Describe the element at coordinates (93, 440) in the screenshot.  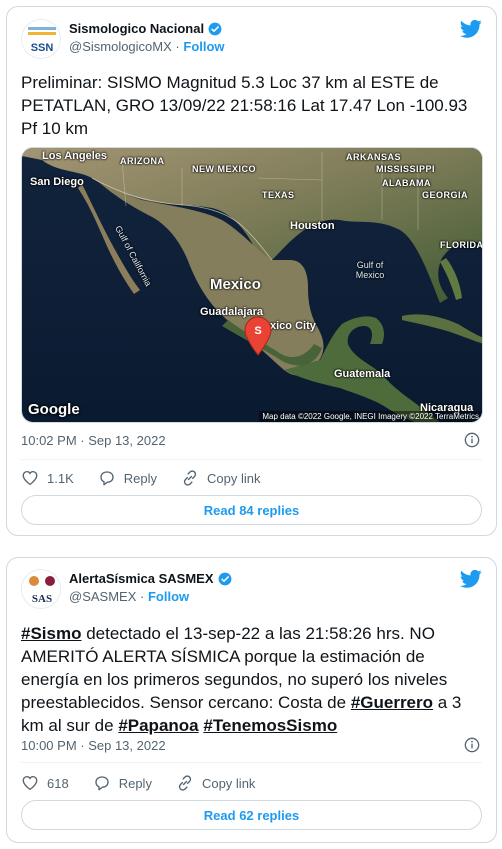
I see `tweet-timestamp: 10:02 PM · Sep 13, 2022` at that location.